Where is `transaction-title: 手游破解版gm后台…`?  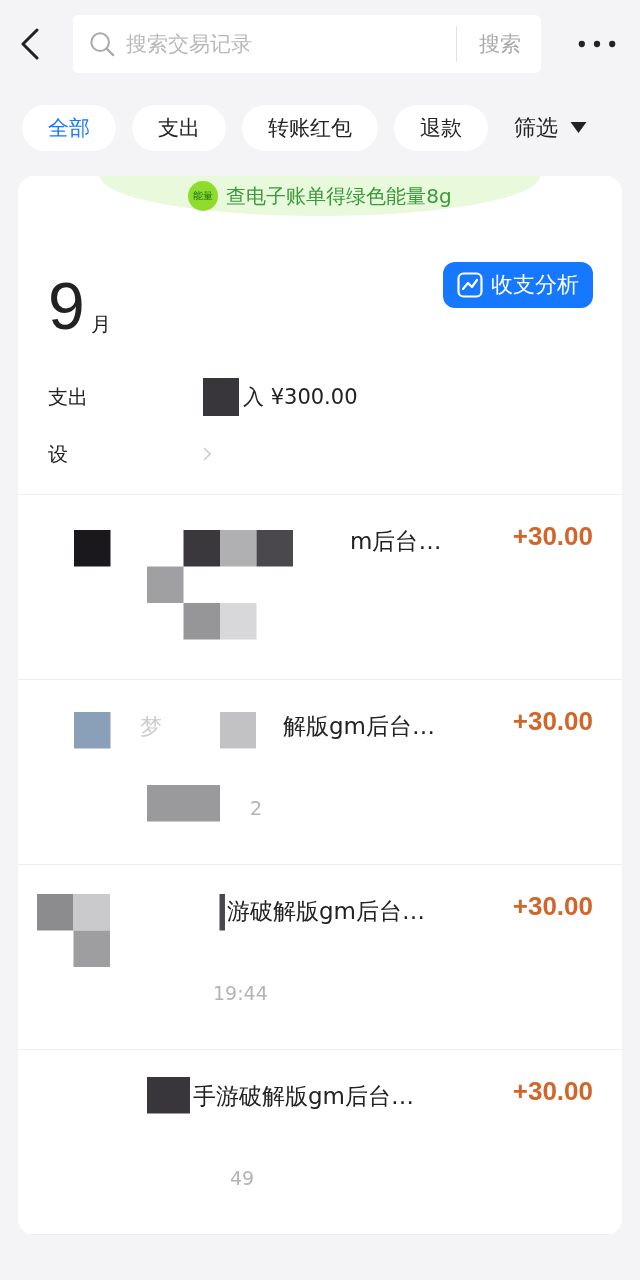
transaction-title: 手游破解版gm后台… is located at coordinates (303, 1096).